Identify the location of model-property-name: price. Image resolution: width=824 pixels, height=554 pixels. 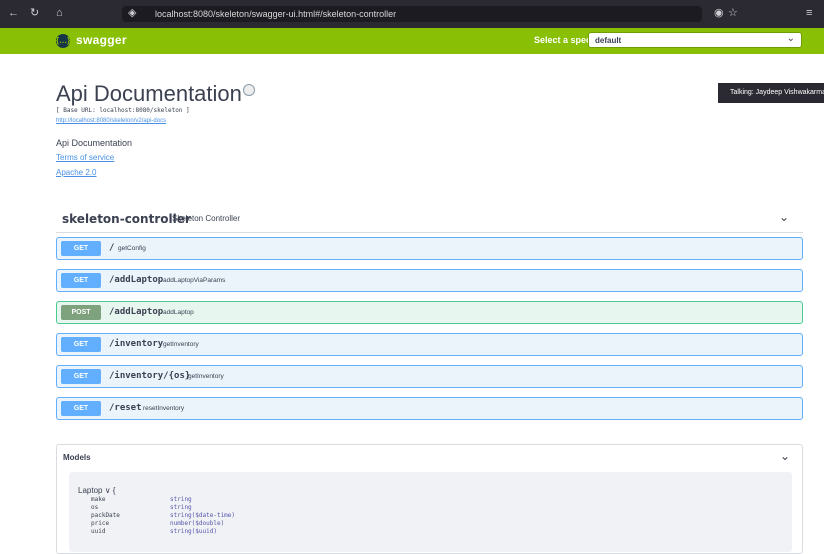
(100, 523).